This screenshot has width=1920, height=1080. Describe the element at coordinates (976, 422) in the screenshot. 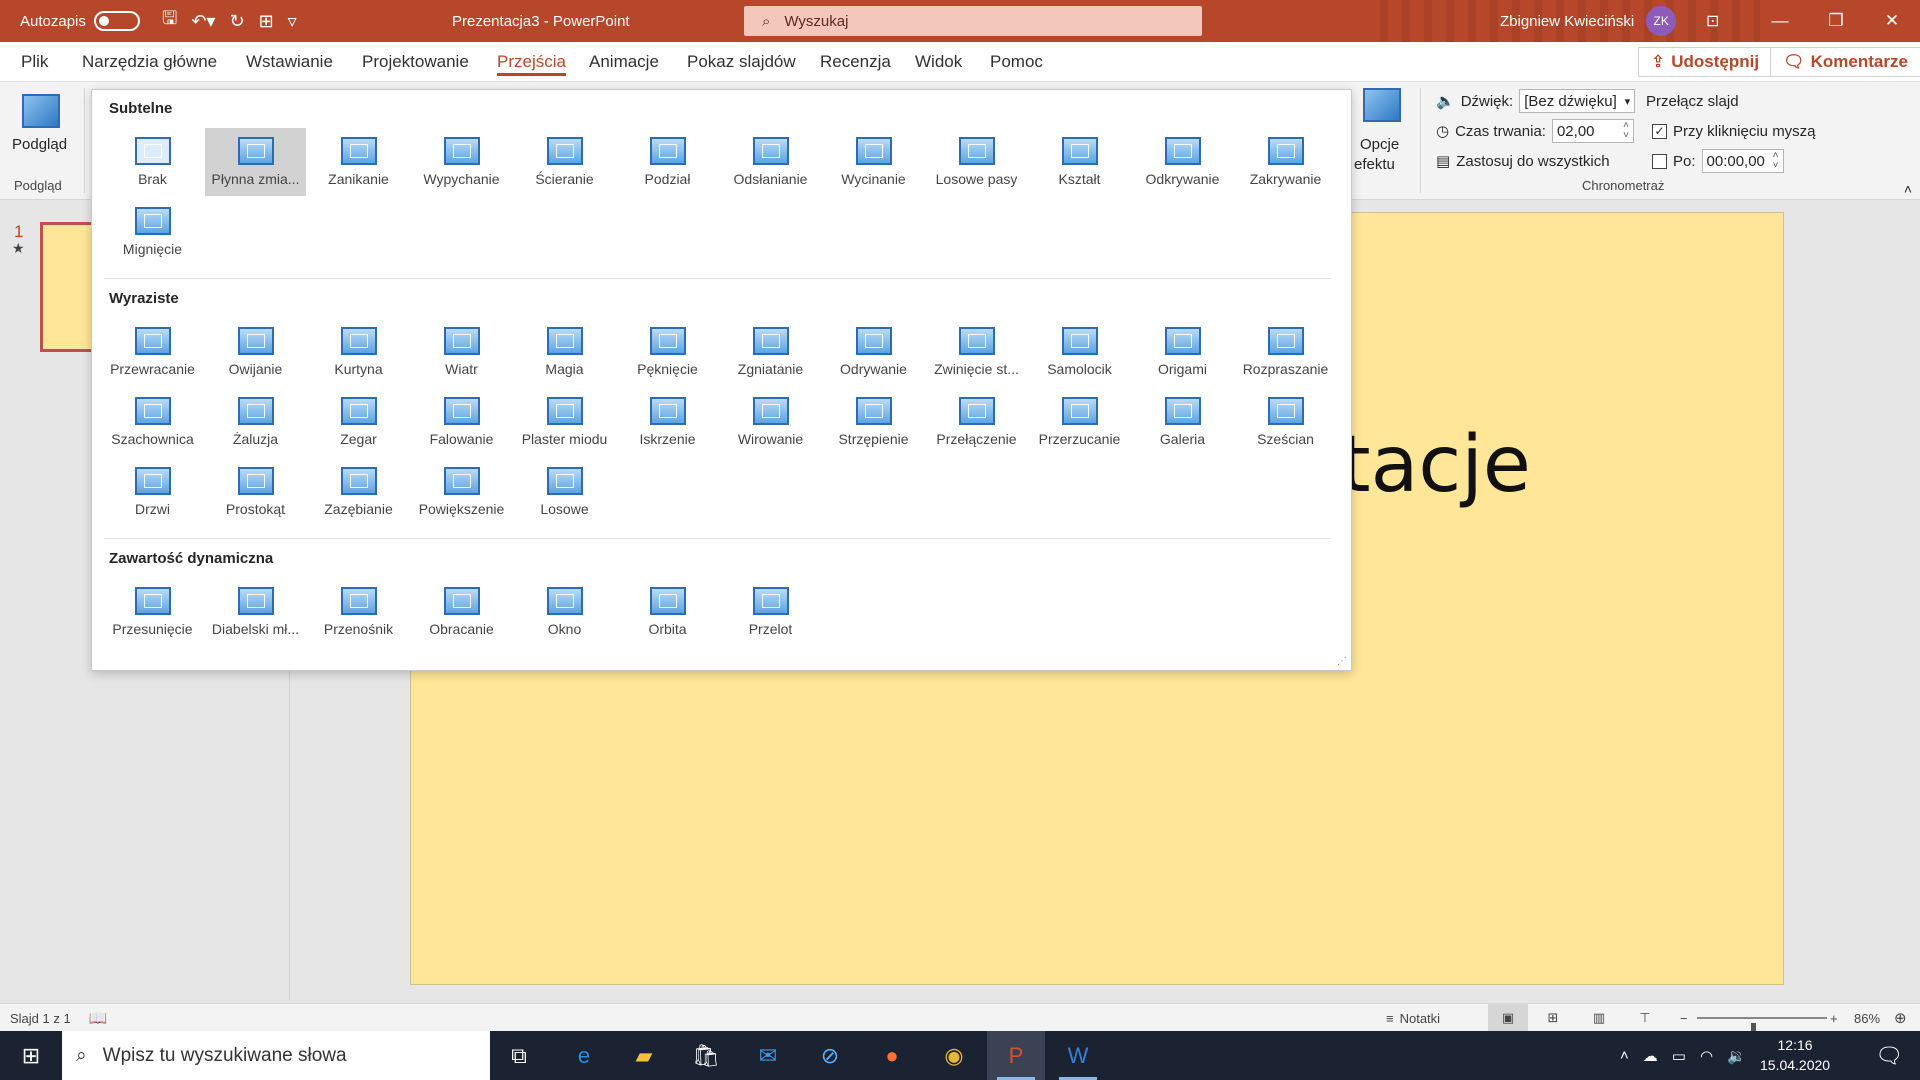

I see `transition-przelaczenie: Przełączenie` at that location.